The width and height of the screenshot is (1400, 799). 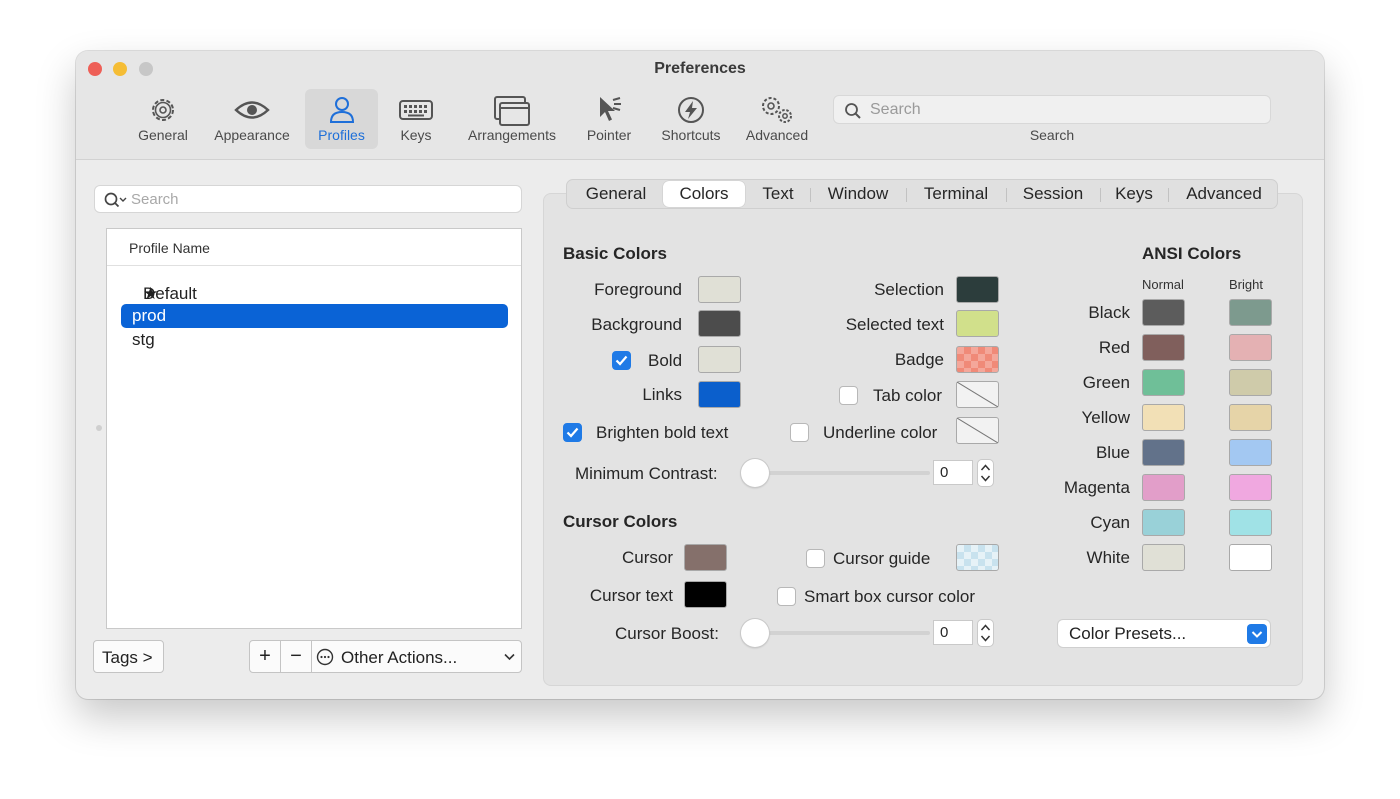 What do you see at coordinates (719, 323) in the screenshot?
I see `background-color-well` at bounding box center [719, 323].